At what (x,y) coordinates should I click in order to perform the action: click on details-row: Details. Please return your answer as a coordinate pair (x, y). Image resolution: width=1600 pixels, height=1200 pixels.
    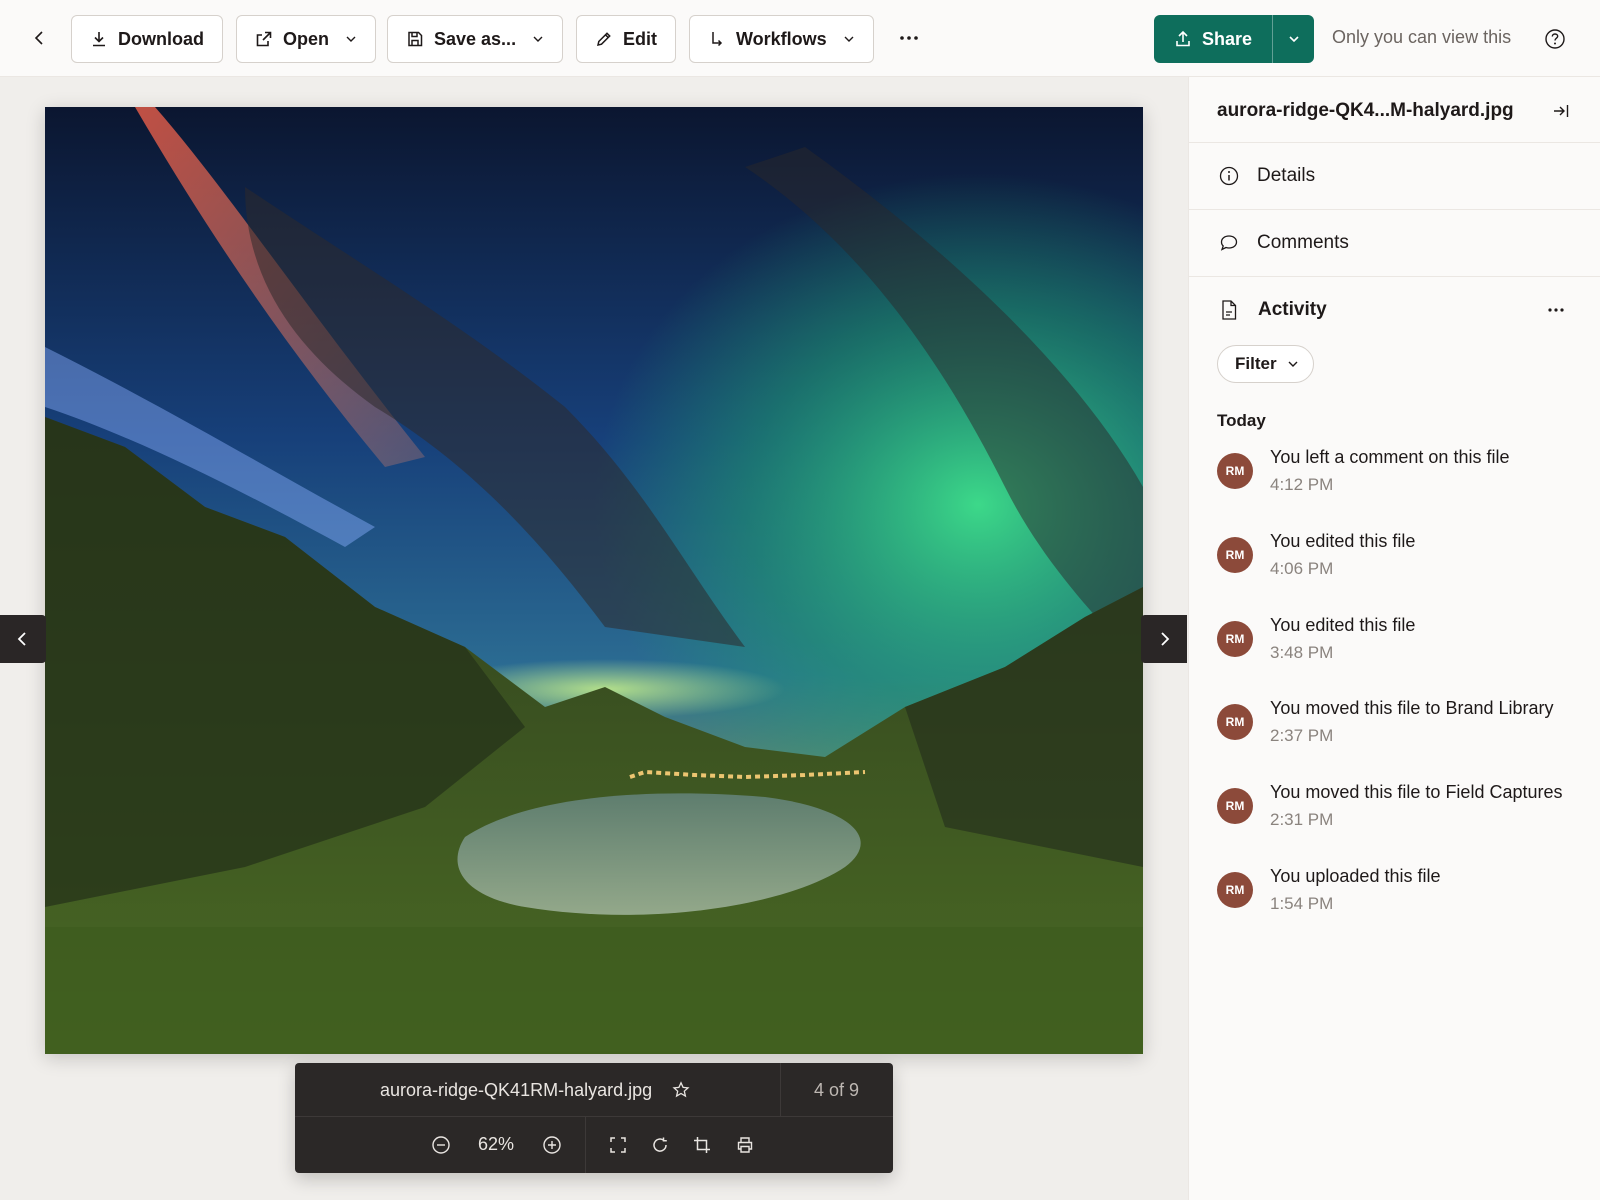
    Looking at the image, I should click on (1394, 176).